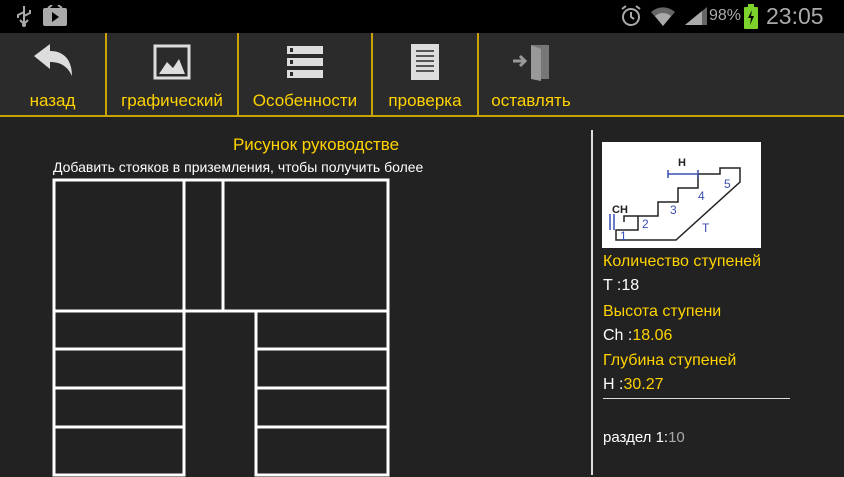  I want to click on picture-icon, so click(172, 62).